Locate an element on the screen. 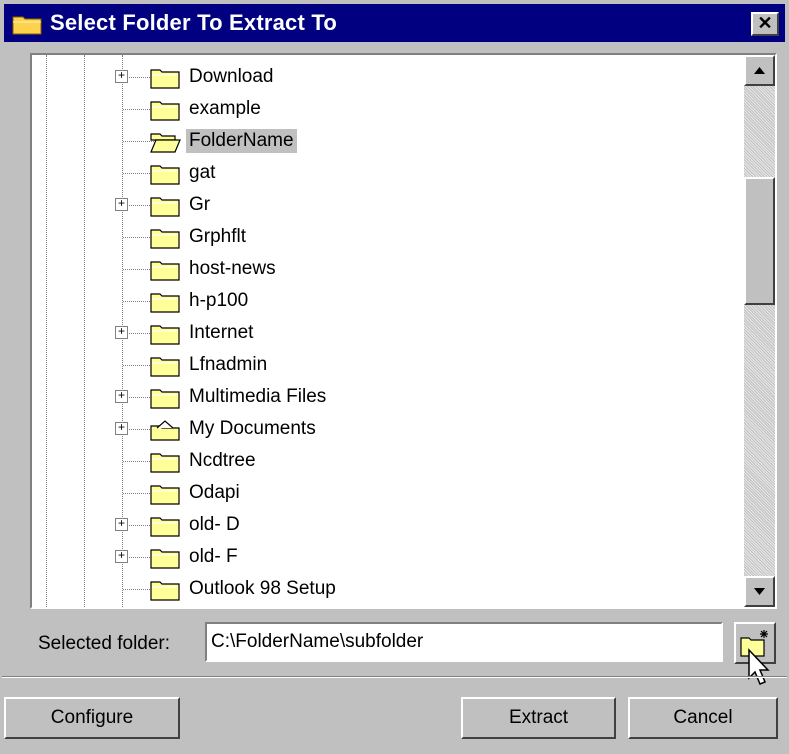  tree-item-label: Download is located at coordinates (231, 76).